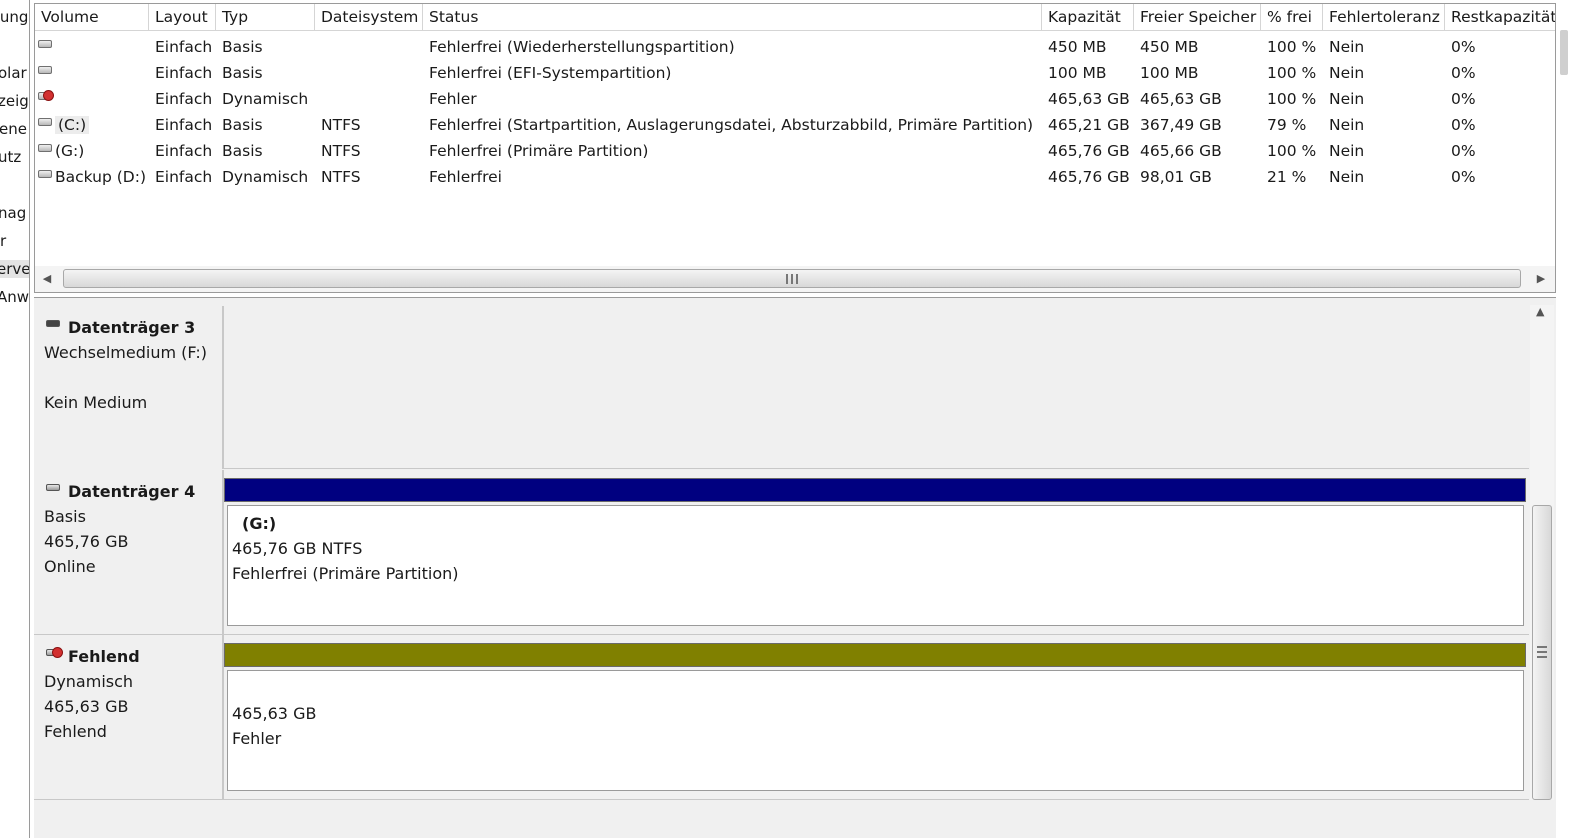  What do you see at coordinates (129, 717) in the screenshot?
I see `disk-info: Fehlend Dynamisch 465,63 GB Fehlend` at bounding box center [129, 717].